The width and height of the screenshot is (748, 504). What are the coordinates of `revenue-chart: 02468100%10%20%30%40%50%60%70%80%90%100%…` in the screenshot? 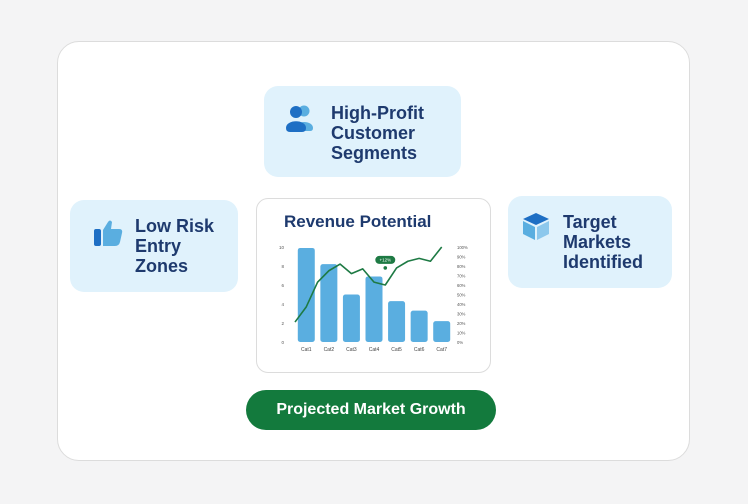 It's located at (373, 299).